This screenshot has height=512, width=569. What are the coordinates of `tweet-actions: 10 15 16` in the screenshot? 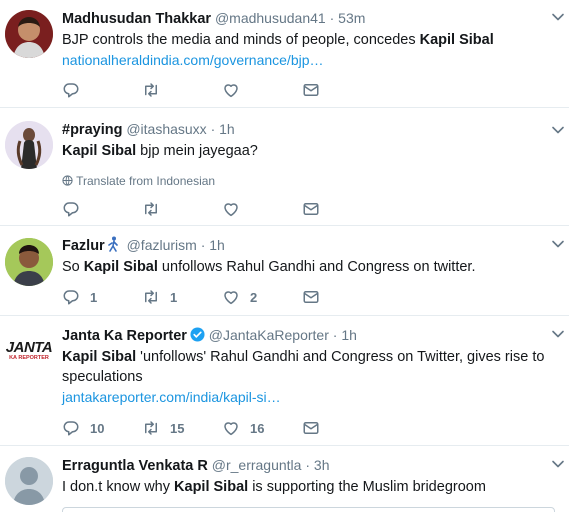 It's located at (222, 428).